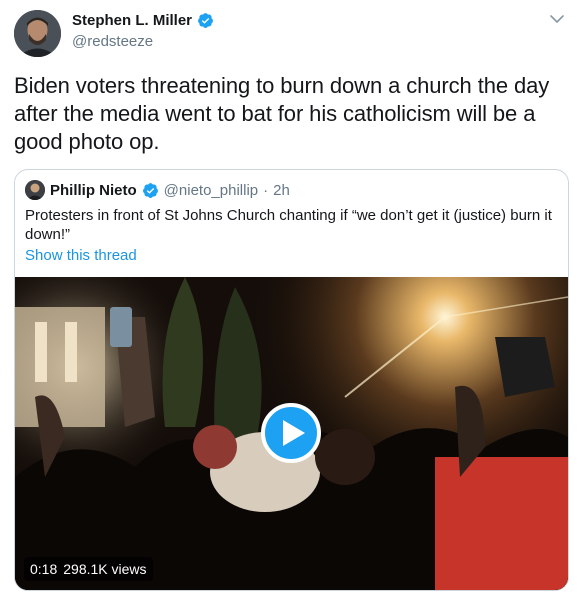 Image resolution: width=578 pixels, height=600 pixels. I want to click on show-thread-link: Show this thread, so click(81, 255).